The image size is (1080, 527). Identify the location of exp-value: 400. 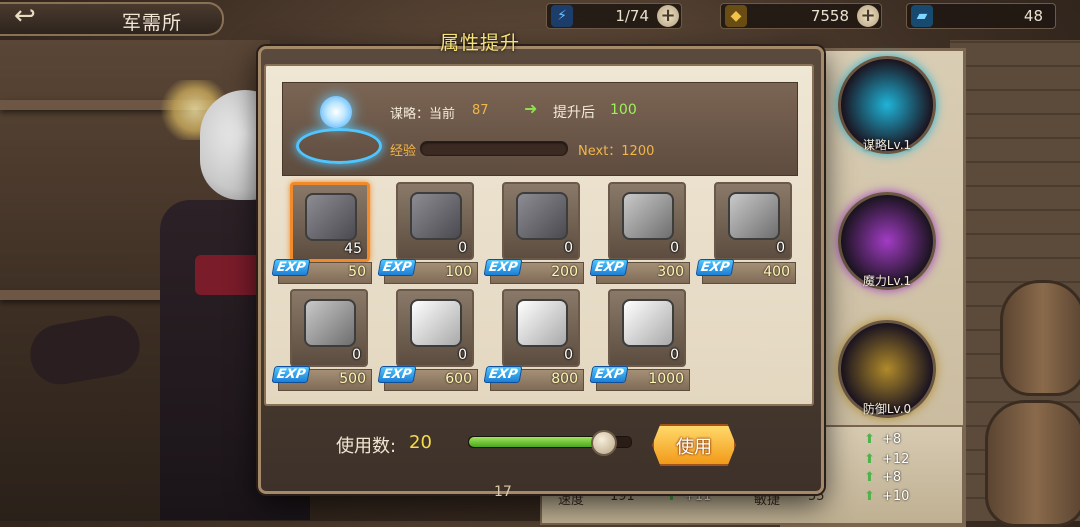
(776, 272).